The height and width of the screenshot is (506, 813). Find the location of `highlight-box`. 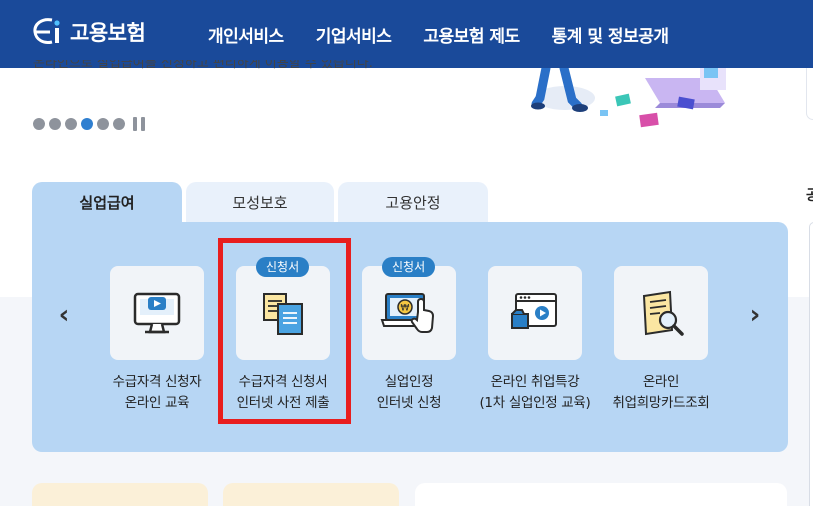

highlight-box is located at coordinates (284, 331).